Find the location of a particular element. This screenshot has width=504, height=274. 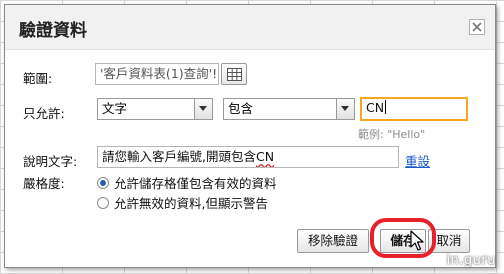

warn-option: 允許無效的資料,但顯示警告 is located at coordinates (182, 202).